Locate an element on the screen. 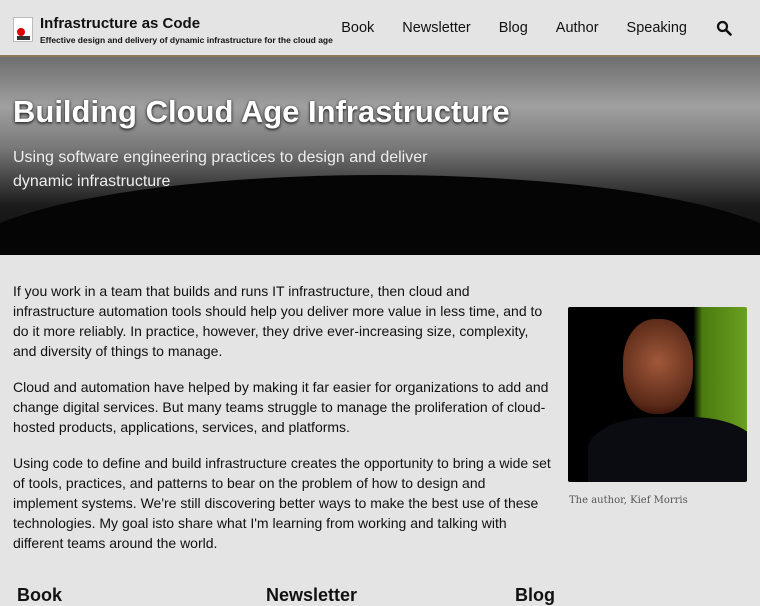 The width and height of the screenshot is (760, 606). section-heading-book: Book is located at coordinates (39, 595).